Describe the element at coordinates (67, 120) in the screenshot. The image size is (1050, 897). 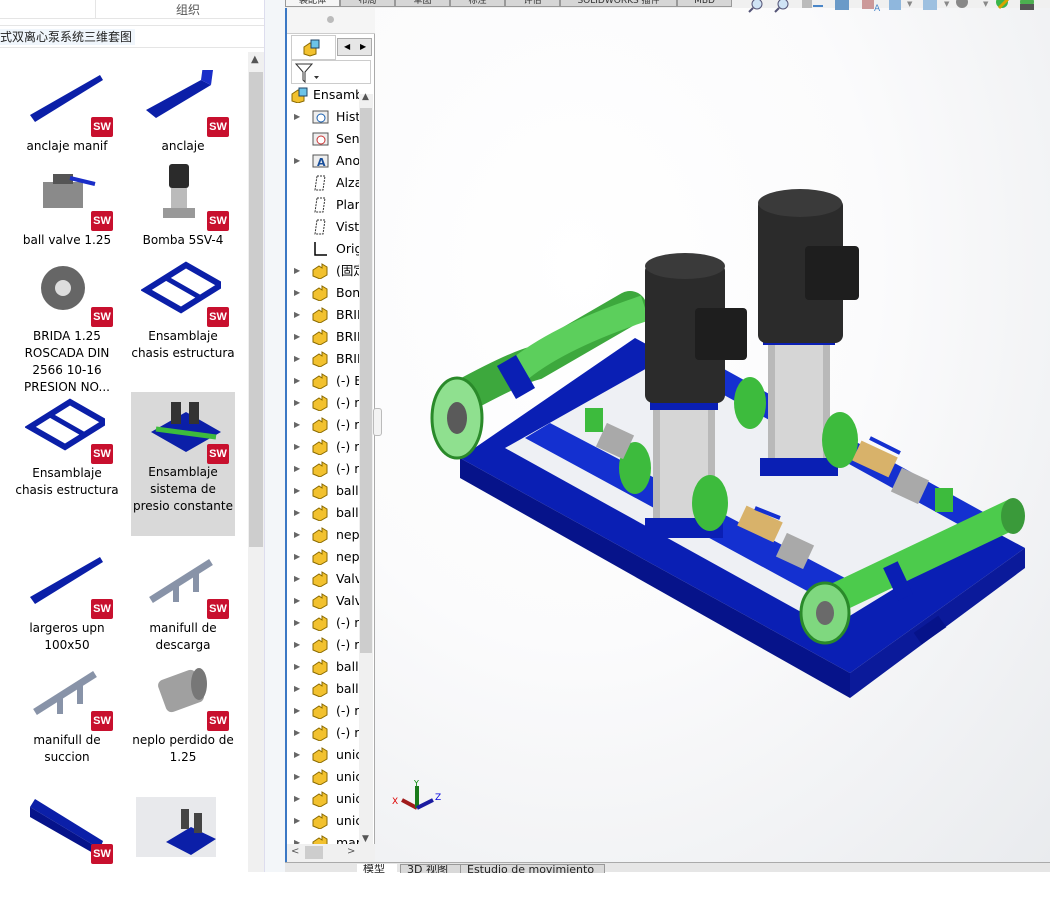
I see `file-item: SW anclaje manif` at that location.